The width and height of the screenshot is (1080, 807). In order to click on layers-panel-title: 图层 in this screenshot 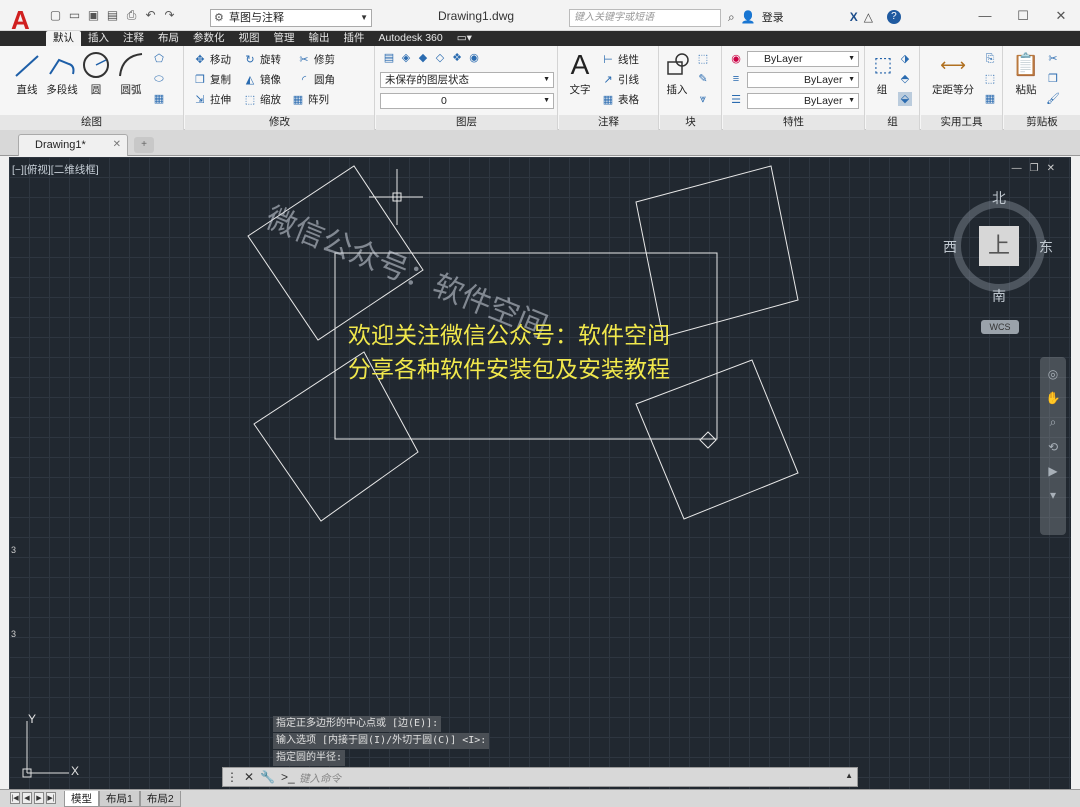, I will do `click(466, 122)`.